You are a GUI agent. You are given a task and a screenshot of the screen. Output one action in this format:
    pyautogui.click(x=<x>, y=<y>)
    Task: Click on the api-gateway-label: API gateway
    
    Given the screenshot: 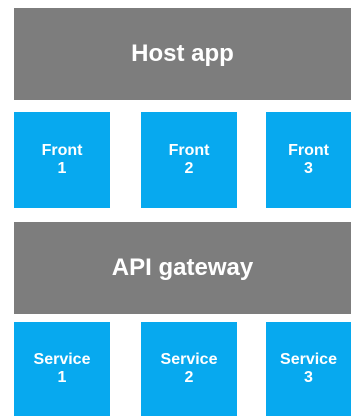 What is the action you would take?
    pyautogui.click(x=182, y=267)
    